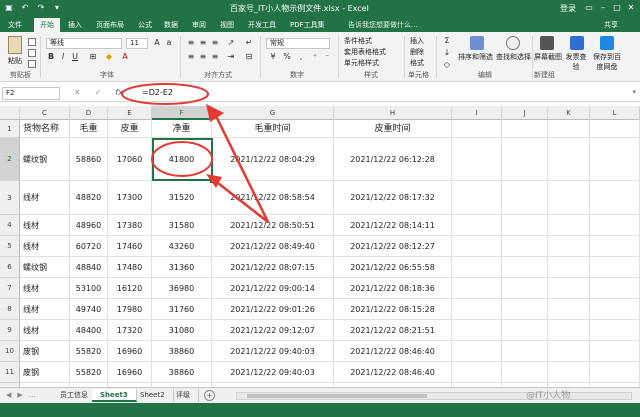 The image size is (640, 417). I want to click on row-header: 5, so click(10, 246).